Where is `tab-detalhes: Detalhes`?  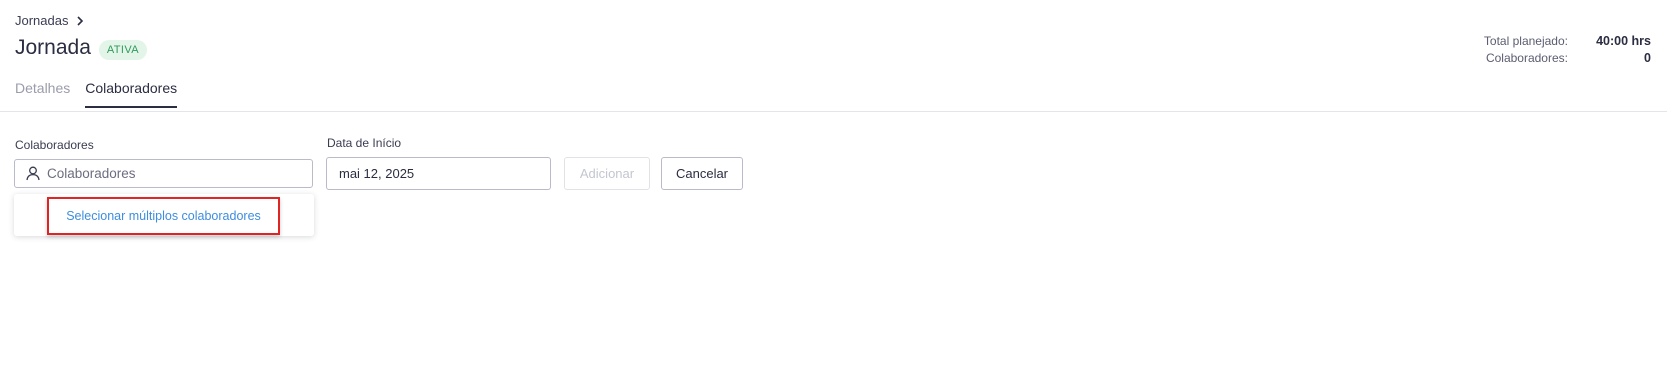 tab-detalhes: Detalhes is located at coordinates (42, 94).